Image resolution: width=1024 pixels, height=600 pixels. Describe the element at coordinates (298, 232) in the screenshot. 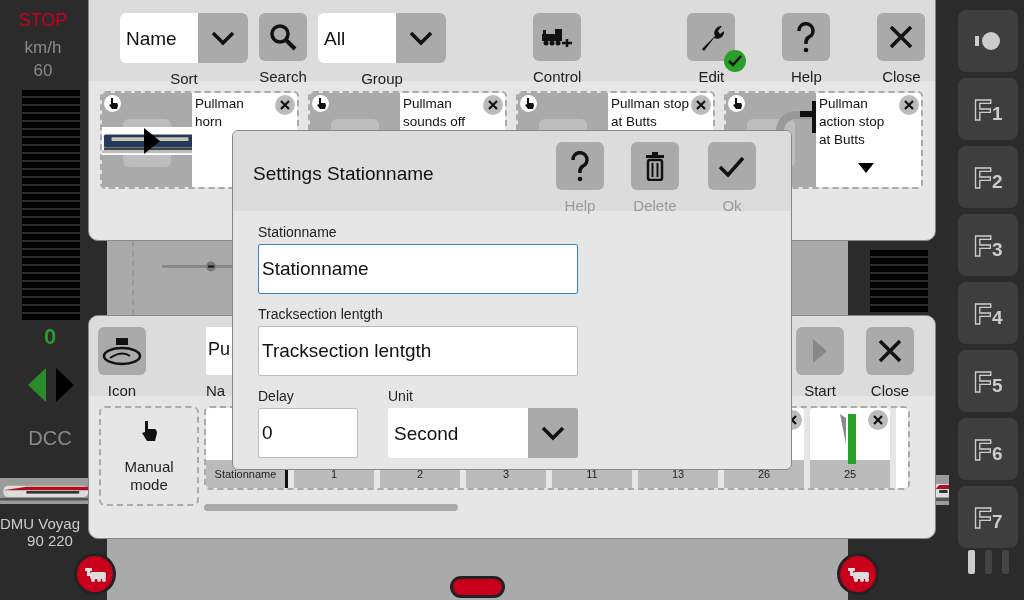

I see `field-label: Stationname` at that location.